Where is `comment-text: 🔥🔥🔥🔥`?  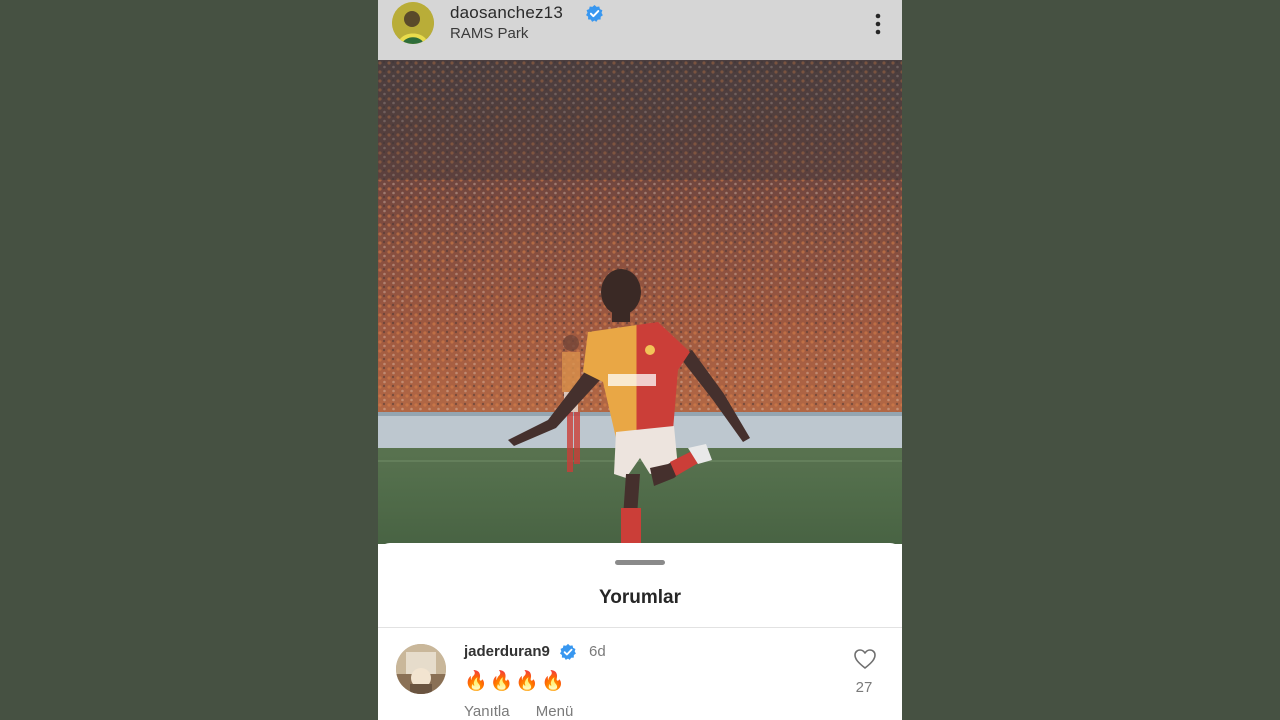 comment-text: 🔥🔥🔥🔥 is located at coordinates (515, 681).